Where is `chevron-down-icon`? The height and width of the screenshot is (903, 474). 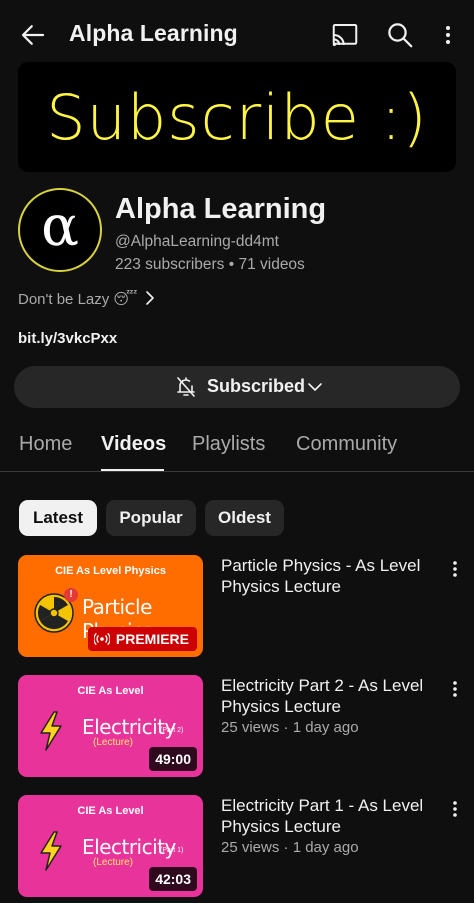
chevron-down-icon is located at coordinates (315, 387).